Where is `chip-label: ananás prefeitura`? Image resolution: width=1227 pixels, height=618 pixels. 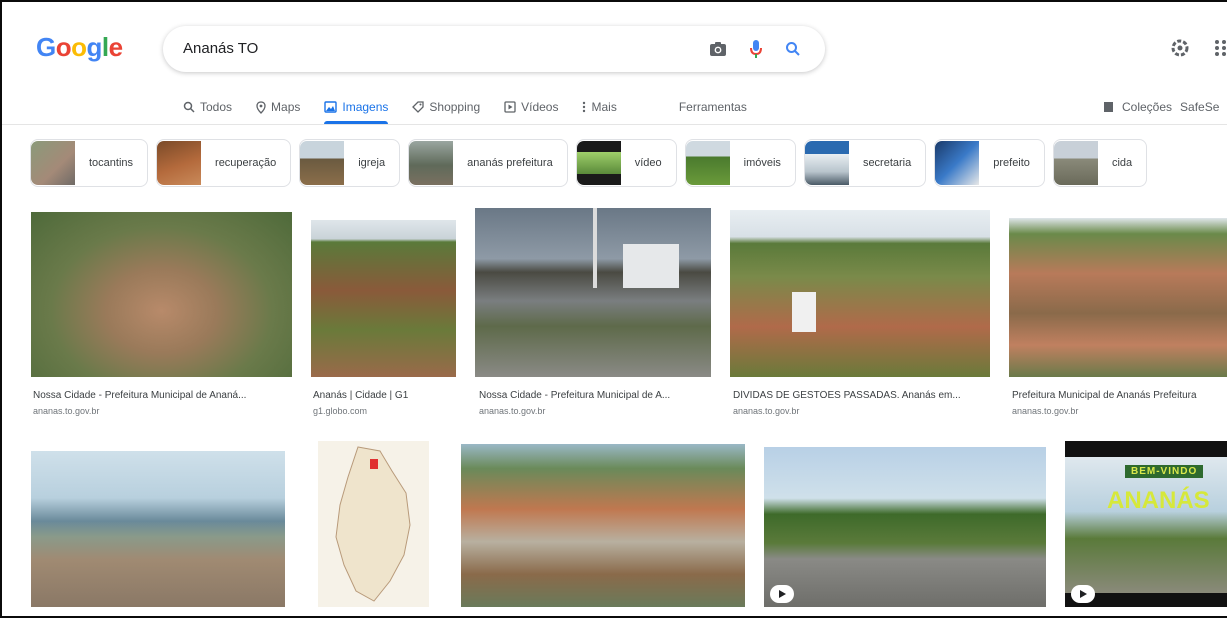 chip-label: ananás prefeitura is located at coordinates (510, 163).